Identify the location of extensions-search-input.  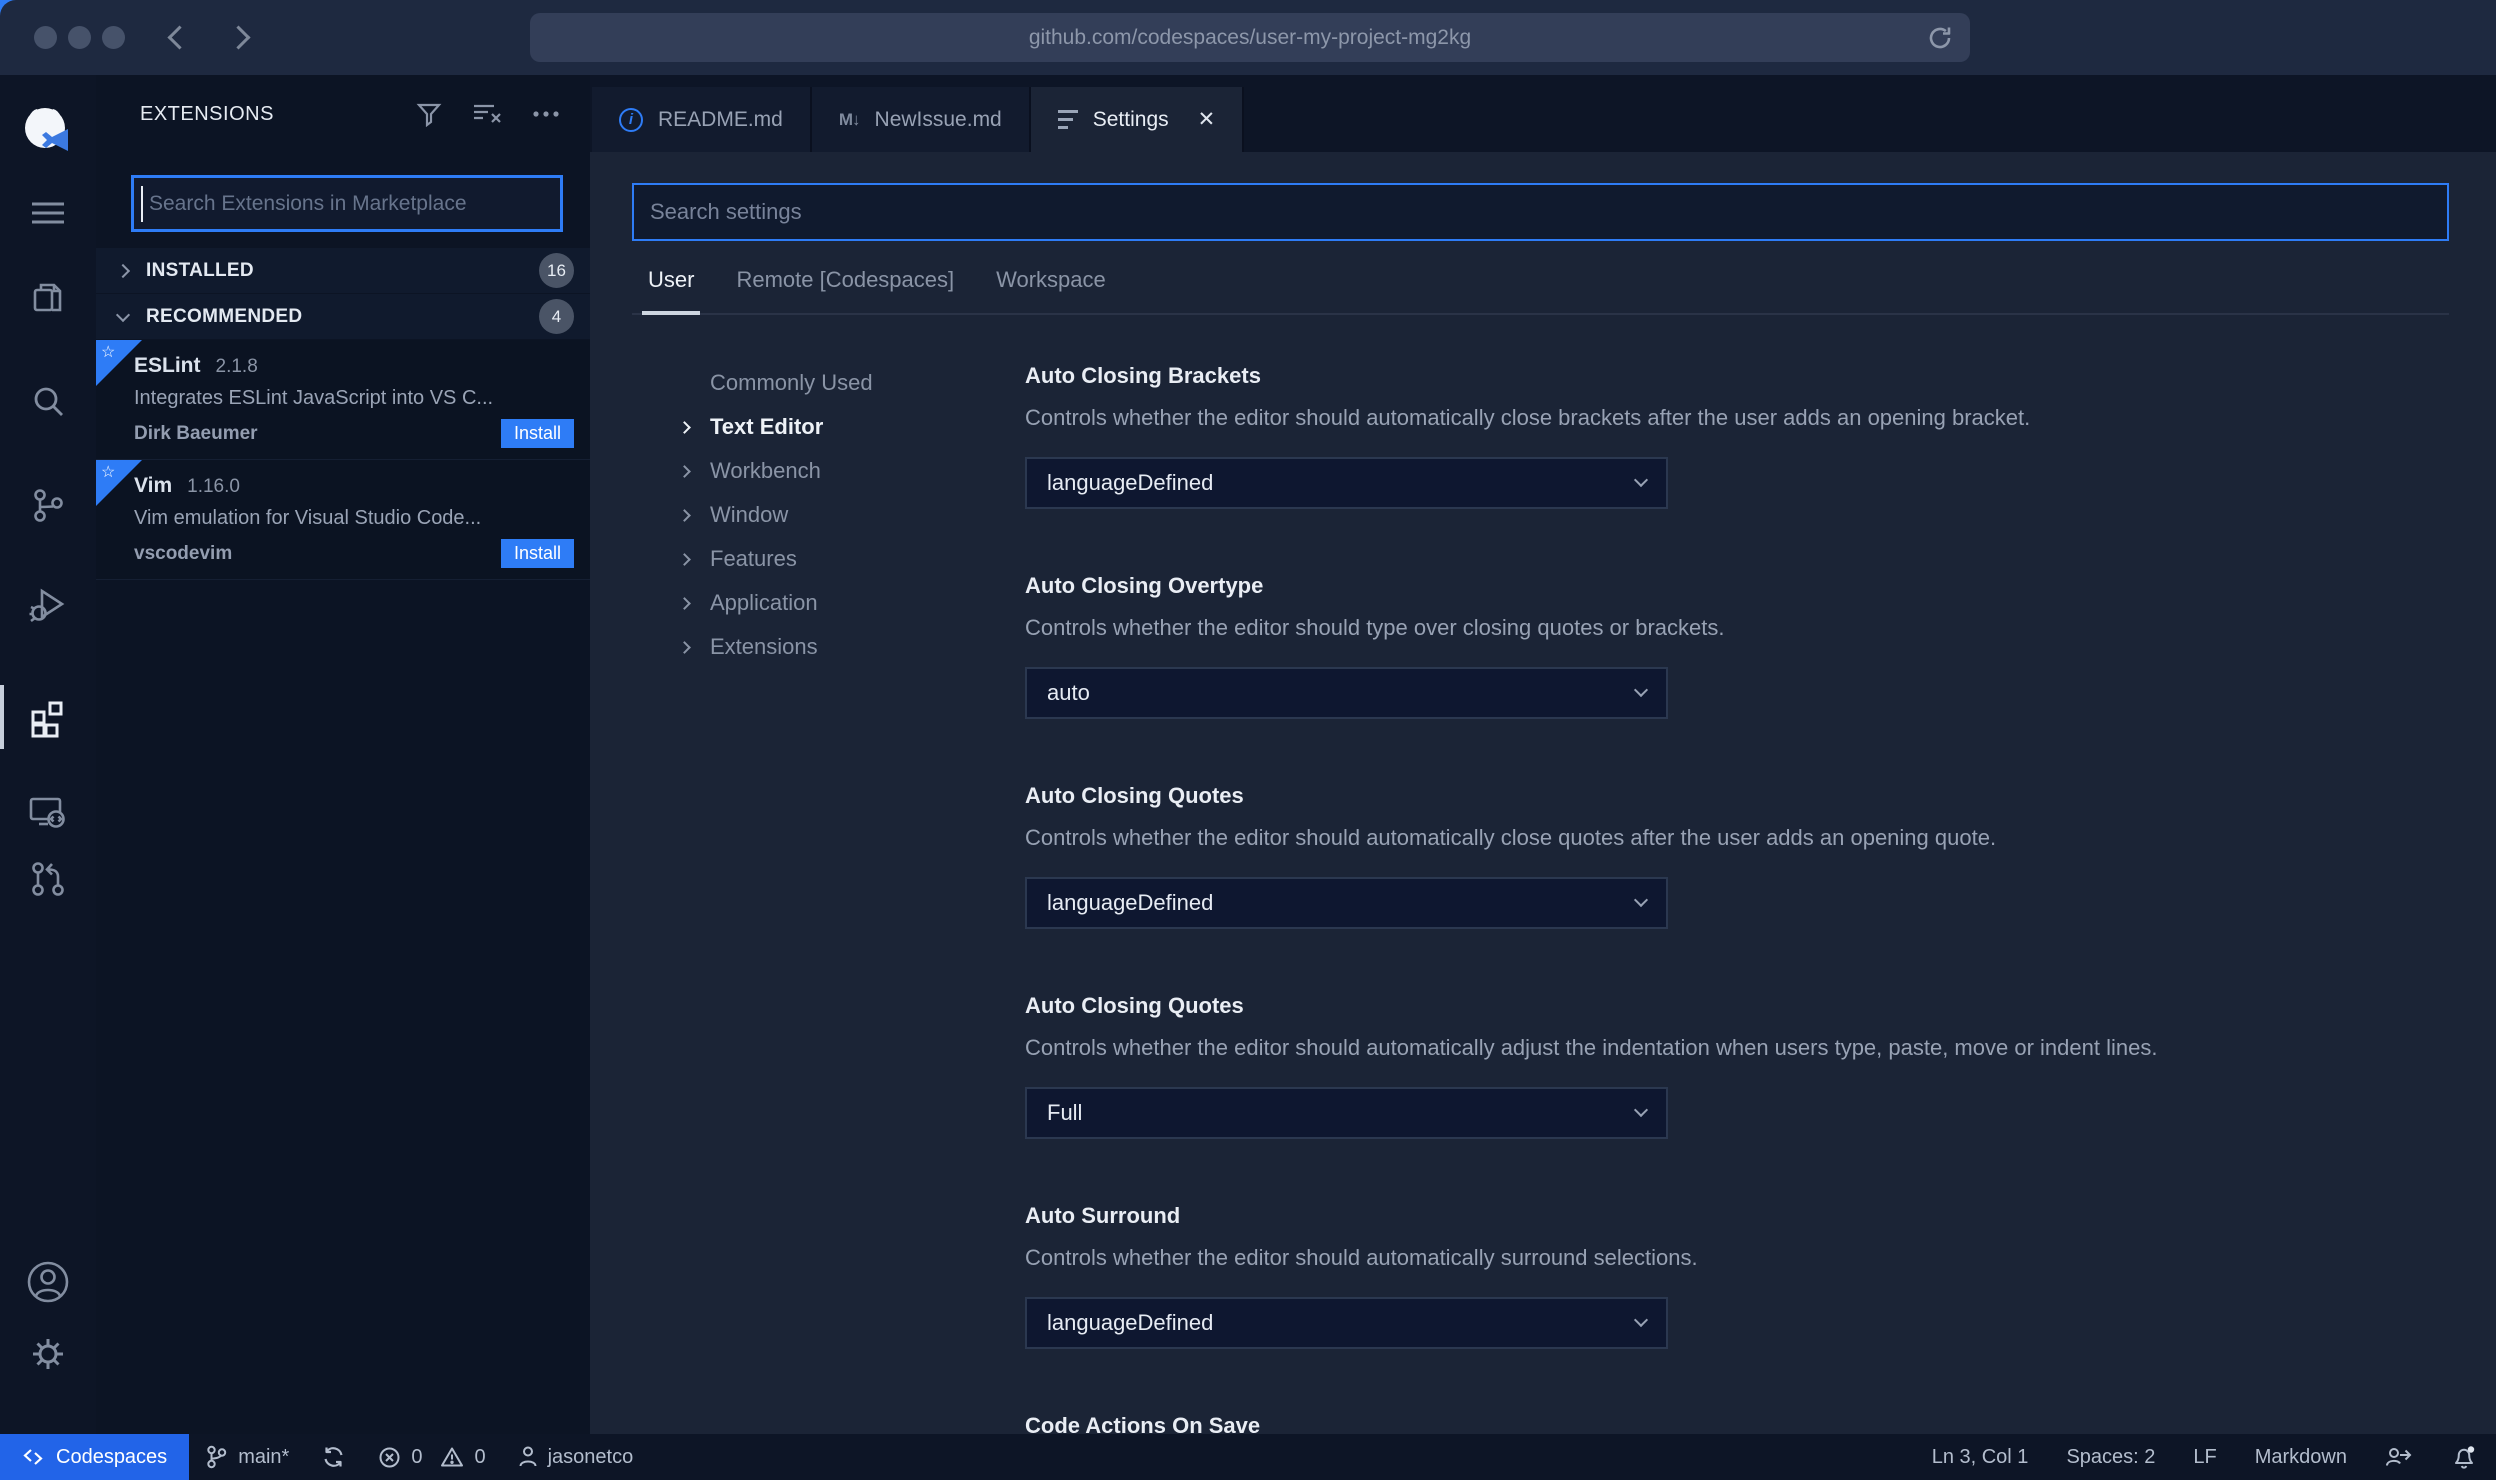
(351, 203).